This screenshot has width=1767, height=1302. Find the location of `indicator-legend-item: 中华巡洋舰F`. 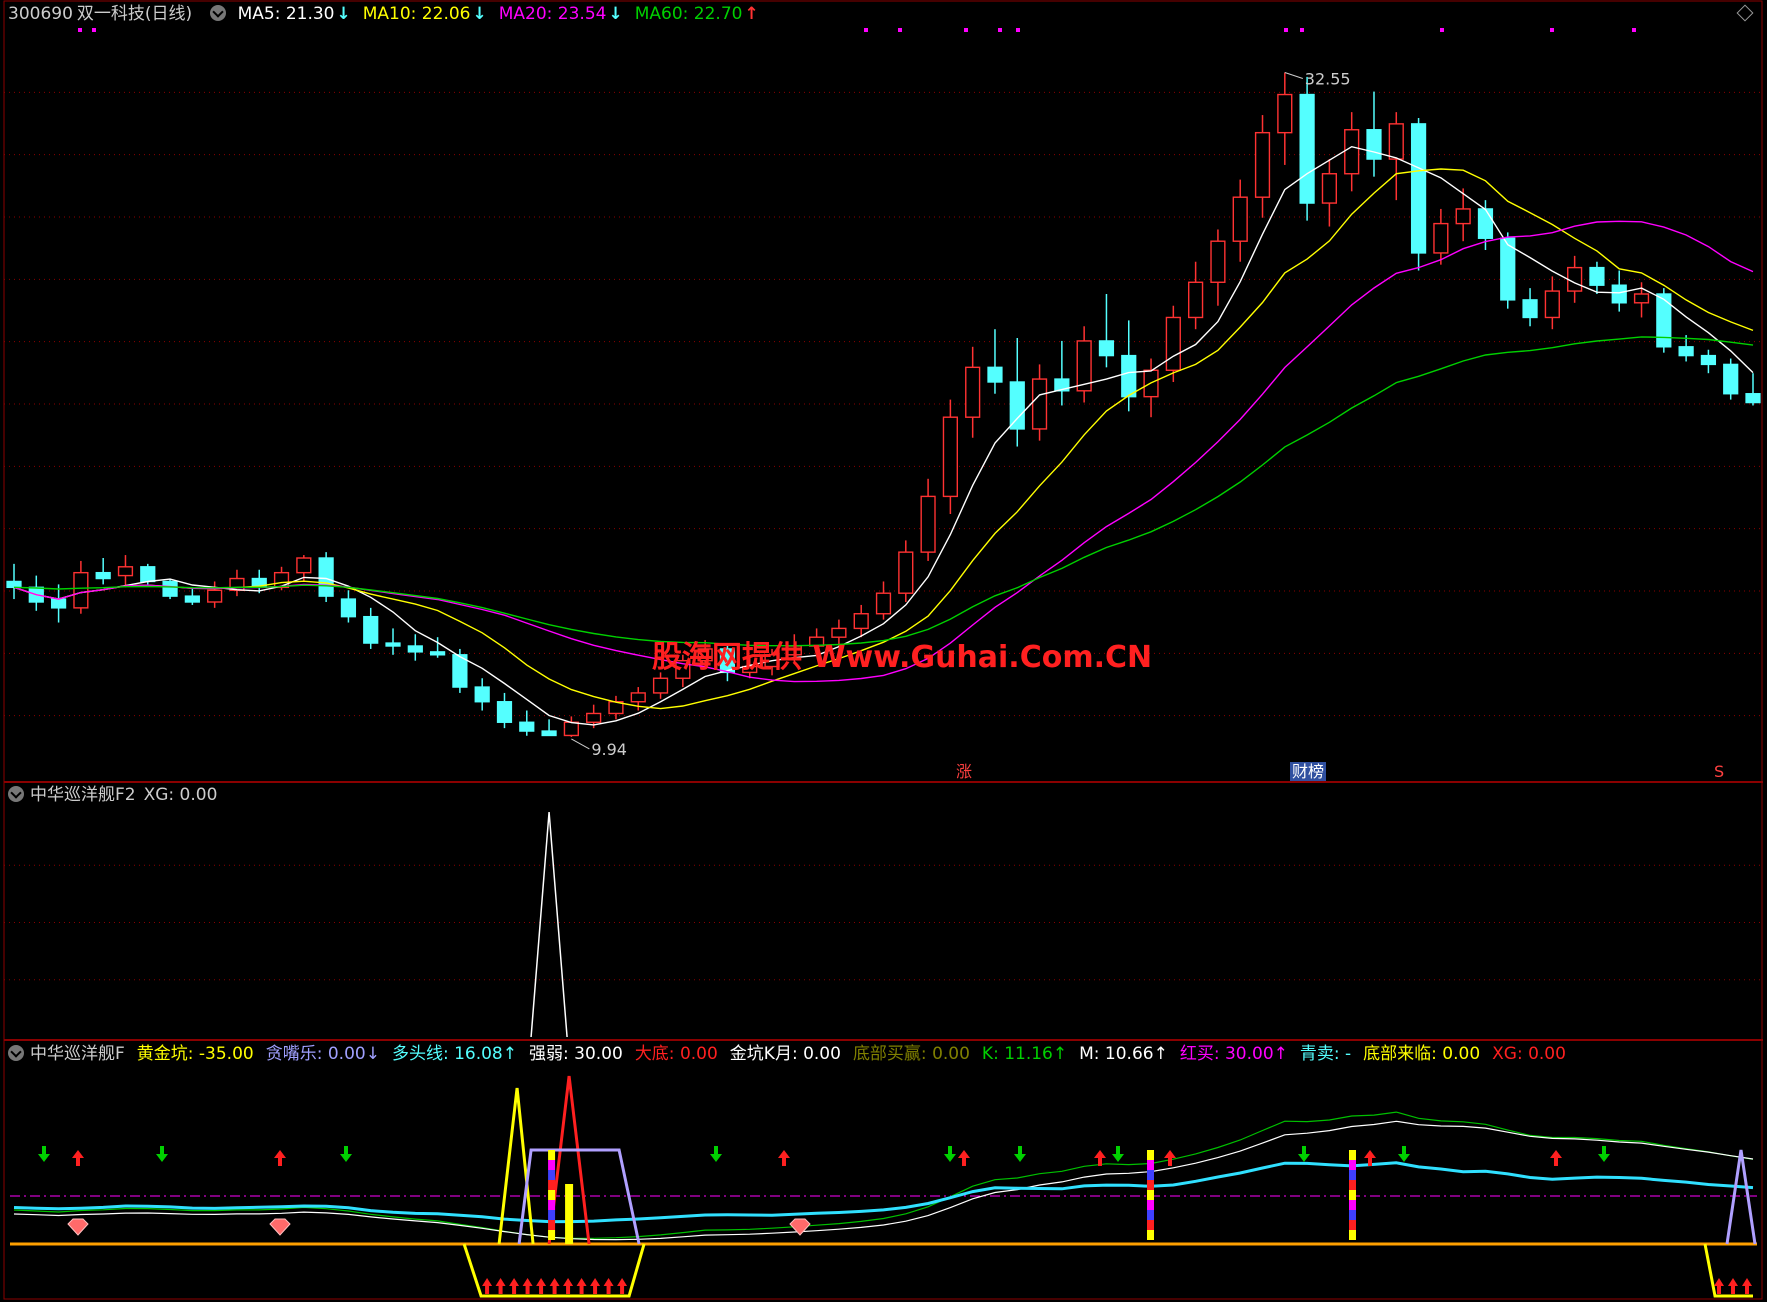

indicator-legend-item: 中华巡洋舰F is located at coordinates (77, 1054).